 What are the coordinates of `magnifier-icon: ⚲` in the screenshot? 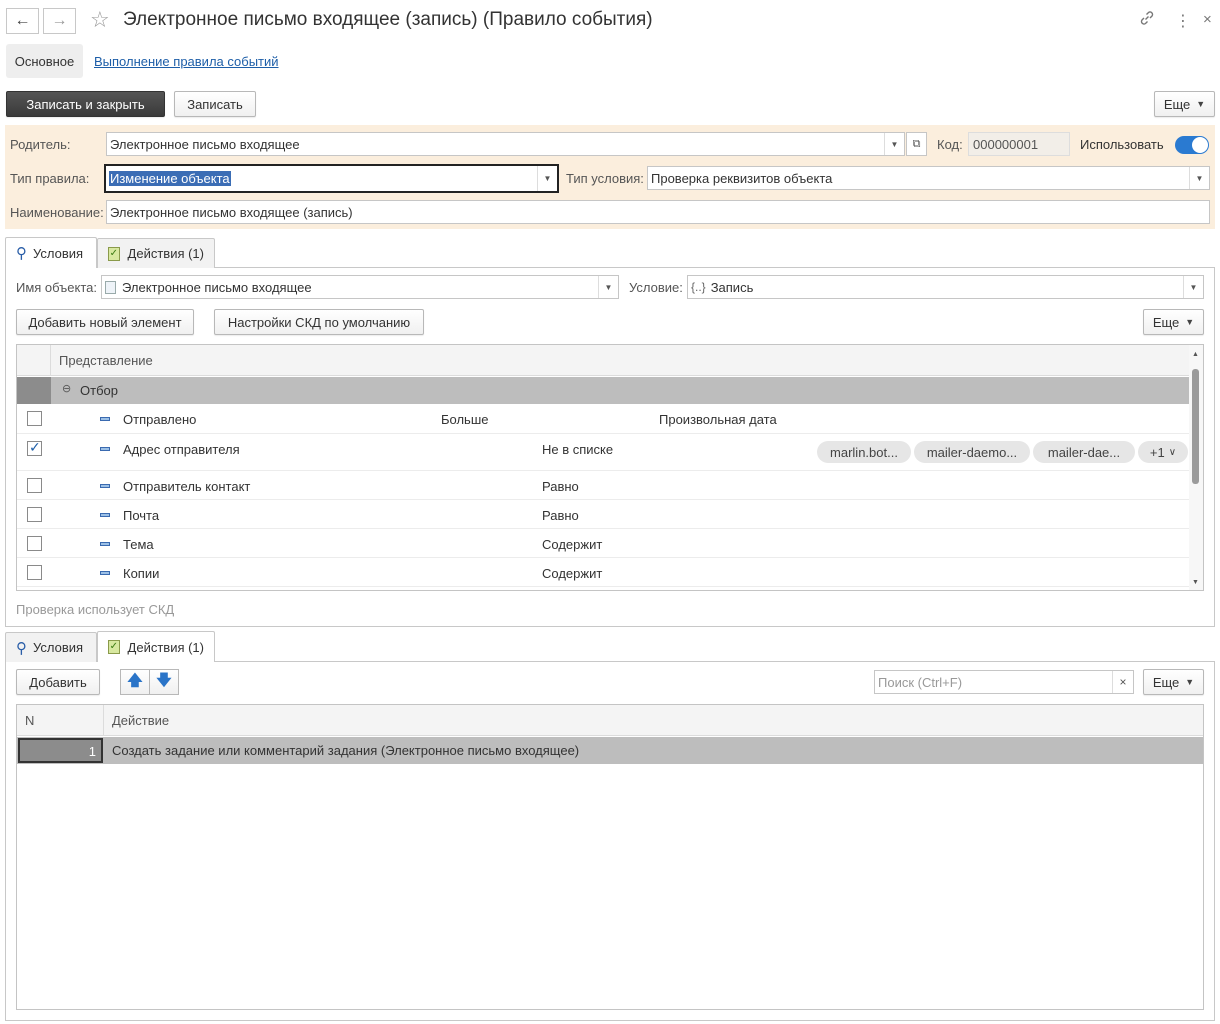 It's located at (21, 648).